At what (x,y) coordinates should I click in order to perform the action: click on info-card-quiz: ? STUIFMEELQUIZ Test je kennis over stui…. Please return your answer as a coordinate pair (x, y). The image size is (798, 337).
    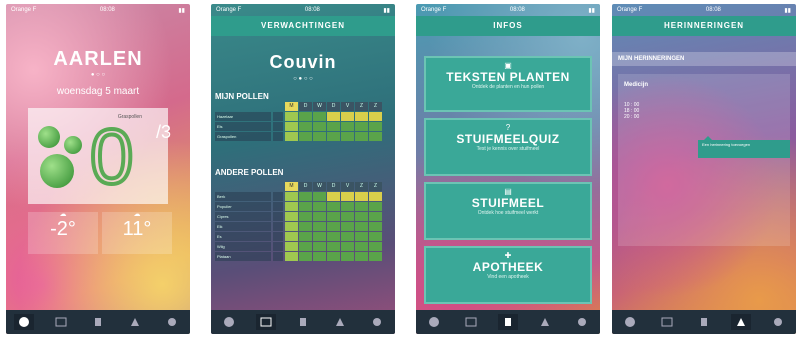
    Looking at the image, I should click on (508, 147).